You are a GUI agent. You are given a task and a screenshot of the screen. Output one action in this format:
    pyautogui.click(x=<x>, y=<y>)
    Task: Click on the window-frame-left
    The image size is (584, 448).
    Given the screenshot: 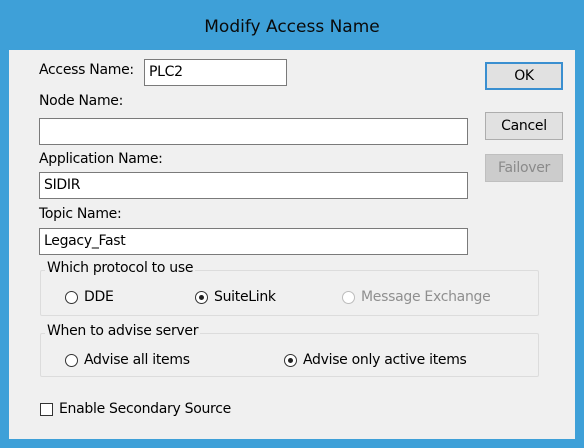 What is the action you would take?
    pyautogui.click(x=4, y=249)
    